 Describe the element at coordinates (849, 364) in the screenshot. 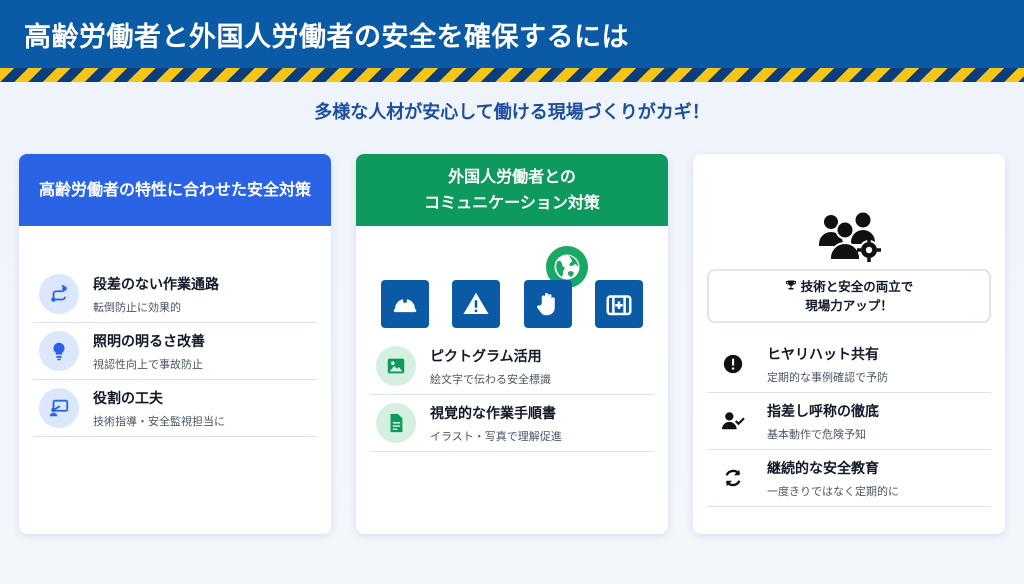

I see `list-item: ヒヤリハット共有 定期的な事例確認で予防` at that location.